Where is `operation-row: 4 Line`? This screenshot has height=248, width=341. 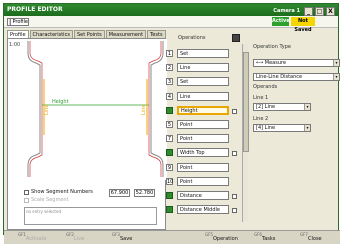 operation-row: 4 Line is located at coordinates (203, 96).